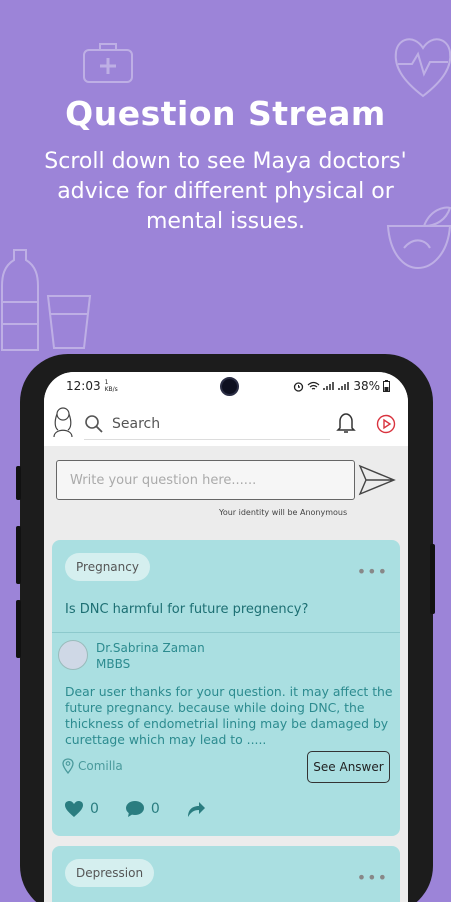  Describe the element at coordinates (83, 386) in the screenshot. I see `status-time: 12:03` at that location.